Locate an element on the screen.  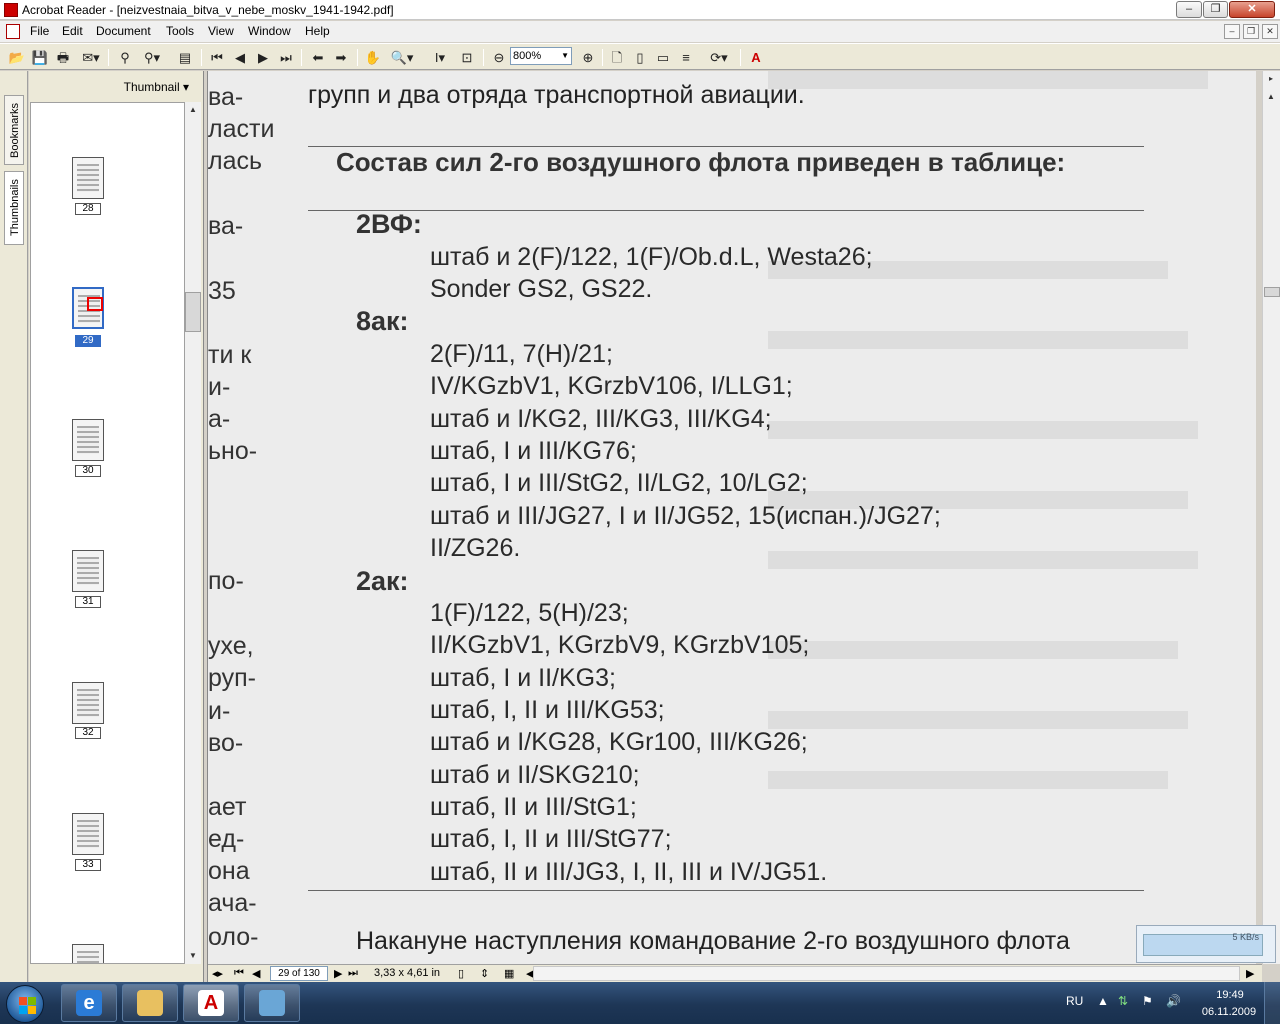
previous-view-icon: ⬅ is located at coordinates (318, 57).